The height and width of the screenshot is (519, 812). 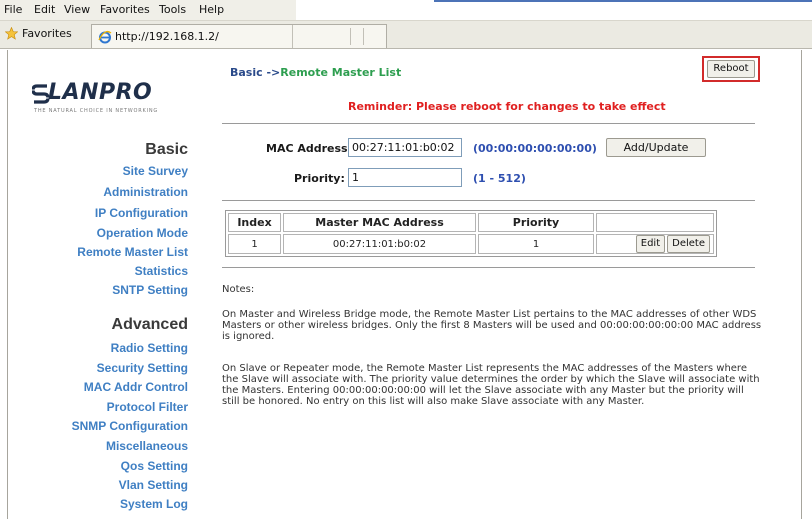 I want to click on divider-bottom, so click(x=488, y=267).